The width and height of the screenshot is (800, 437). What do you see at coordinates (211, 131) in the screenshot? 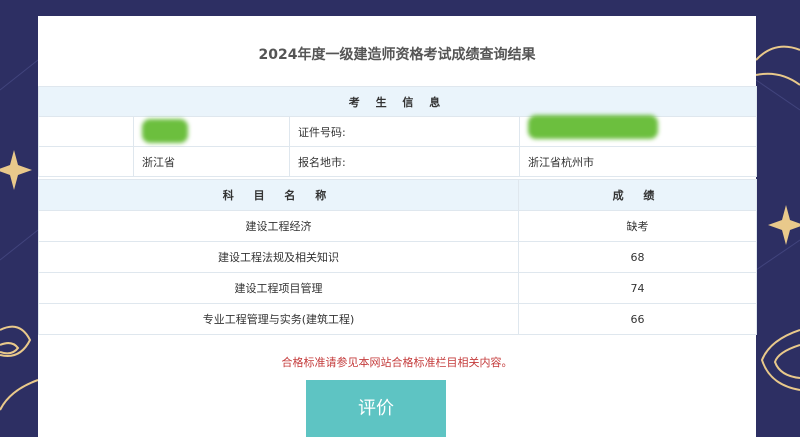
I see `name-value-cell` at bounding box center [211, 131].